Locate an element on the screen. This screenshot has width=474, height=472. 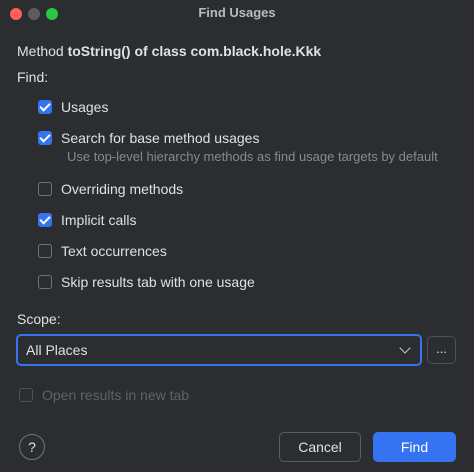
find-button: Find is located at coordinates (414, 447).